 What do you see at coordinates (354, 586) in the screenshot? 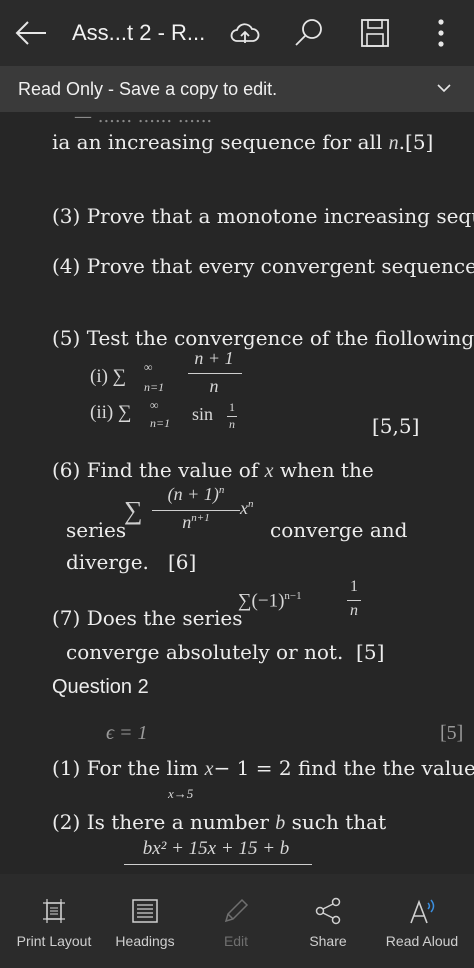
I see `q7-numerator: 1` at bounding box center [354, 586].